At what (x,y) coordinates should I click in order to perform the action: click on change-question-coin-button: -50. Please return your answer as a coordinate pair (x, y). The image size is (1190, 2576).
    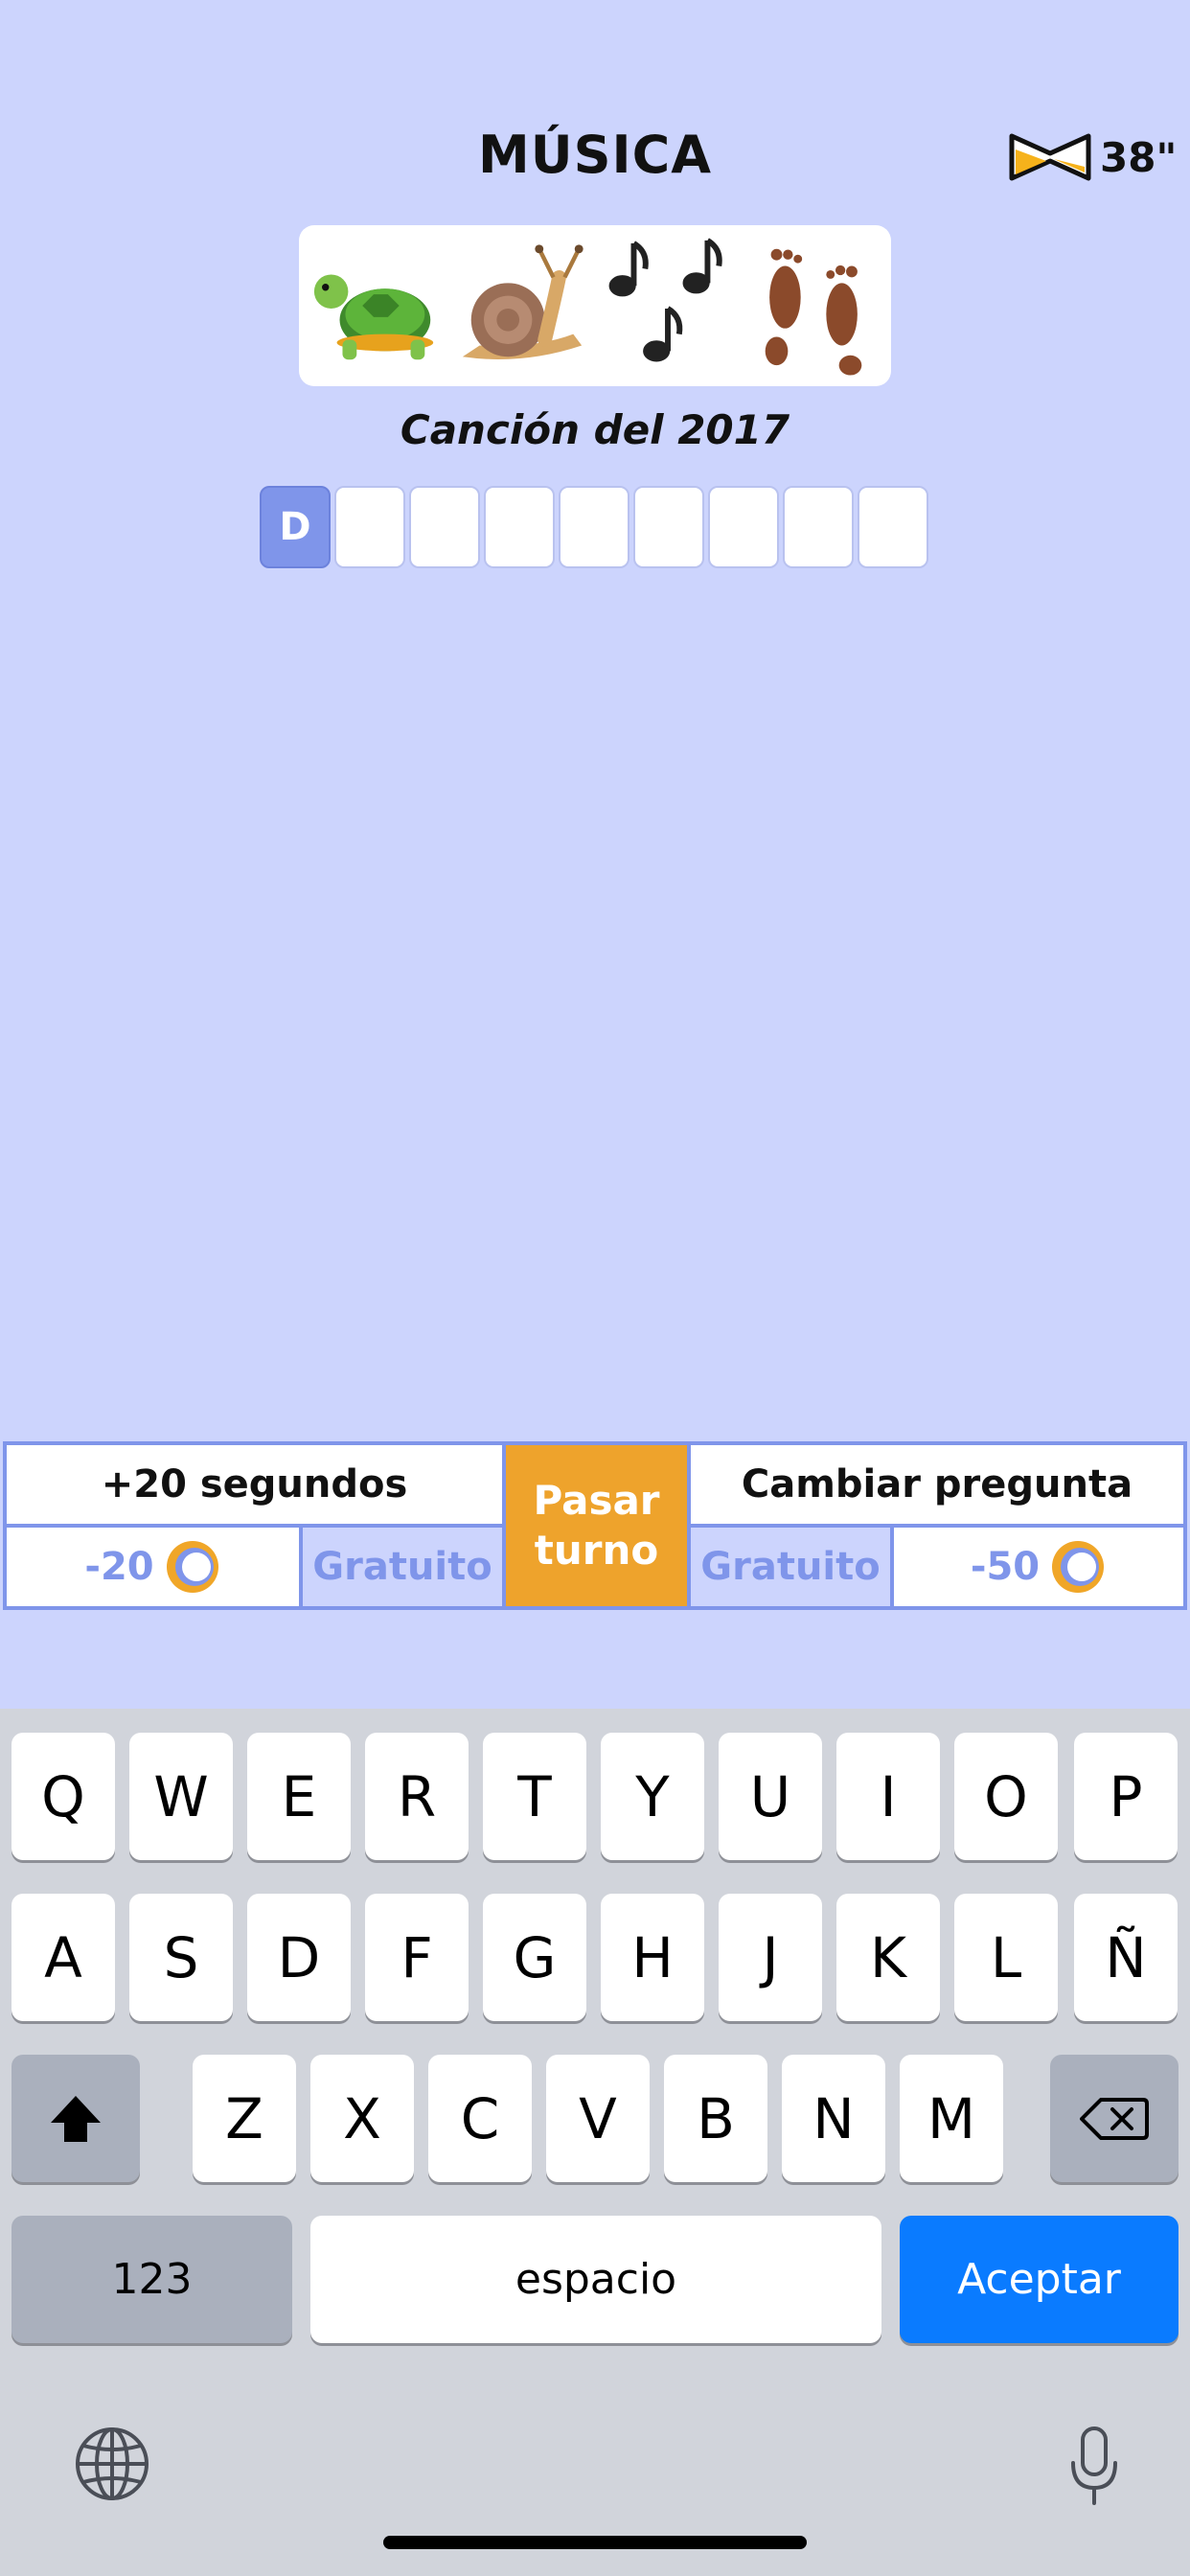
    Looking at the image, I should click on (1038, 1567).